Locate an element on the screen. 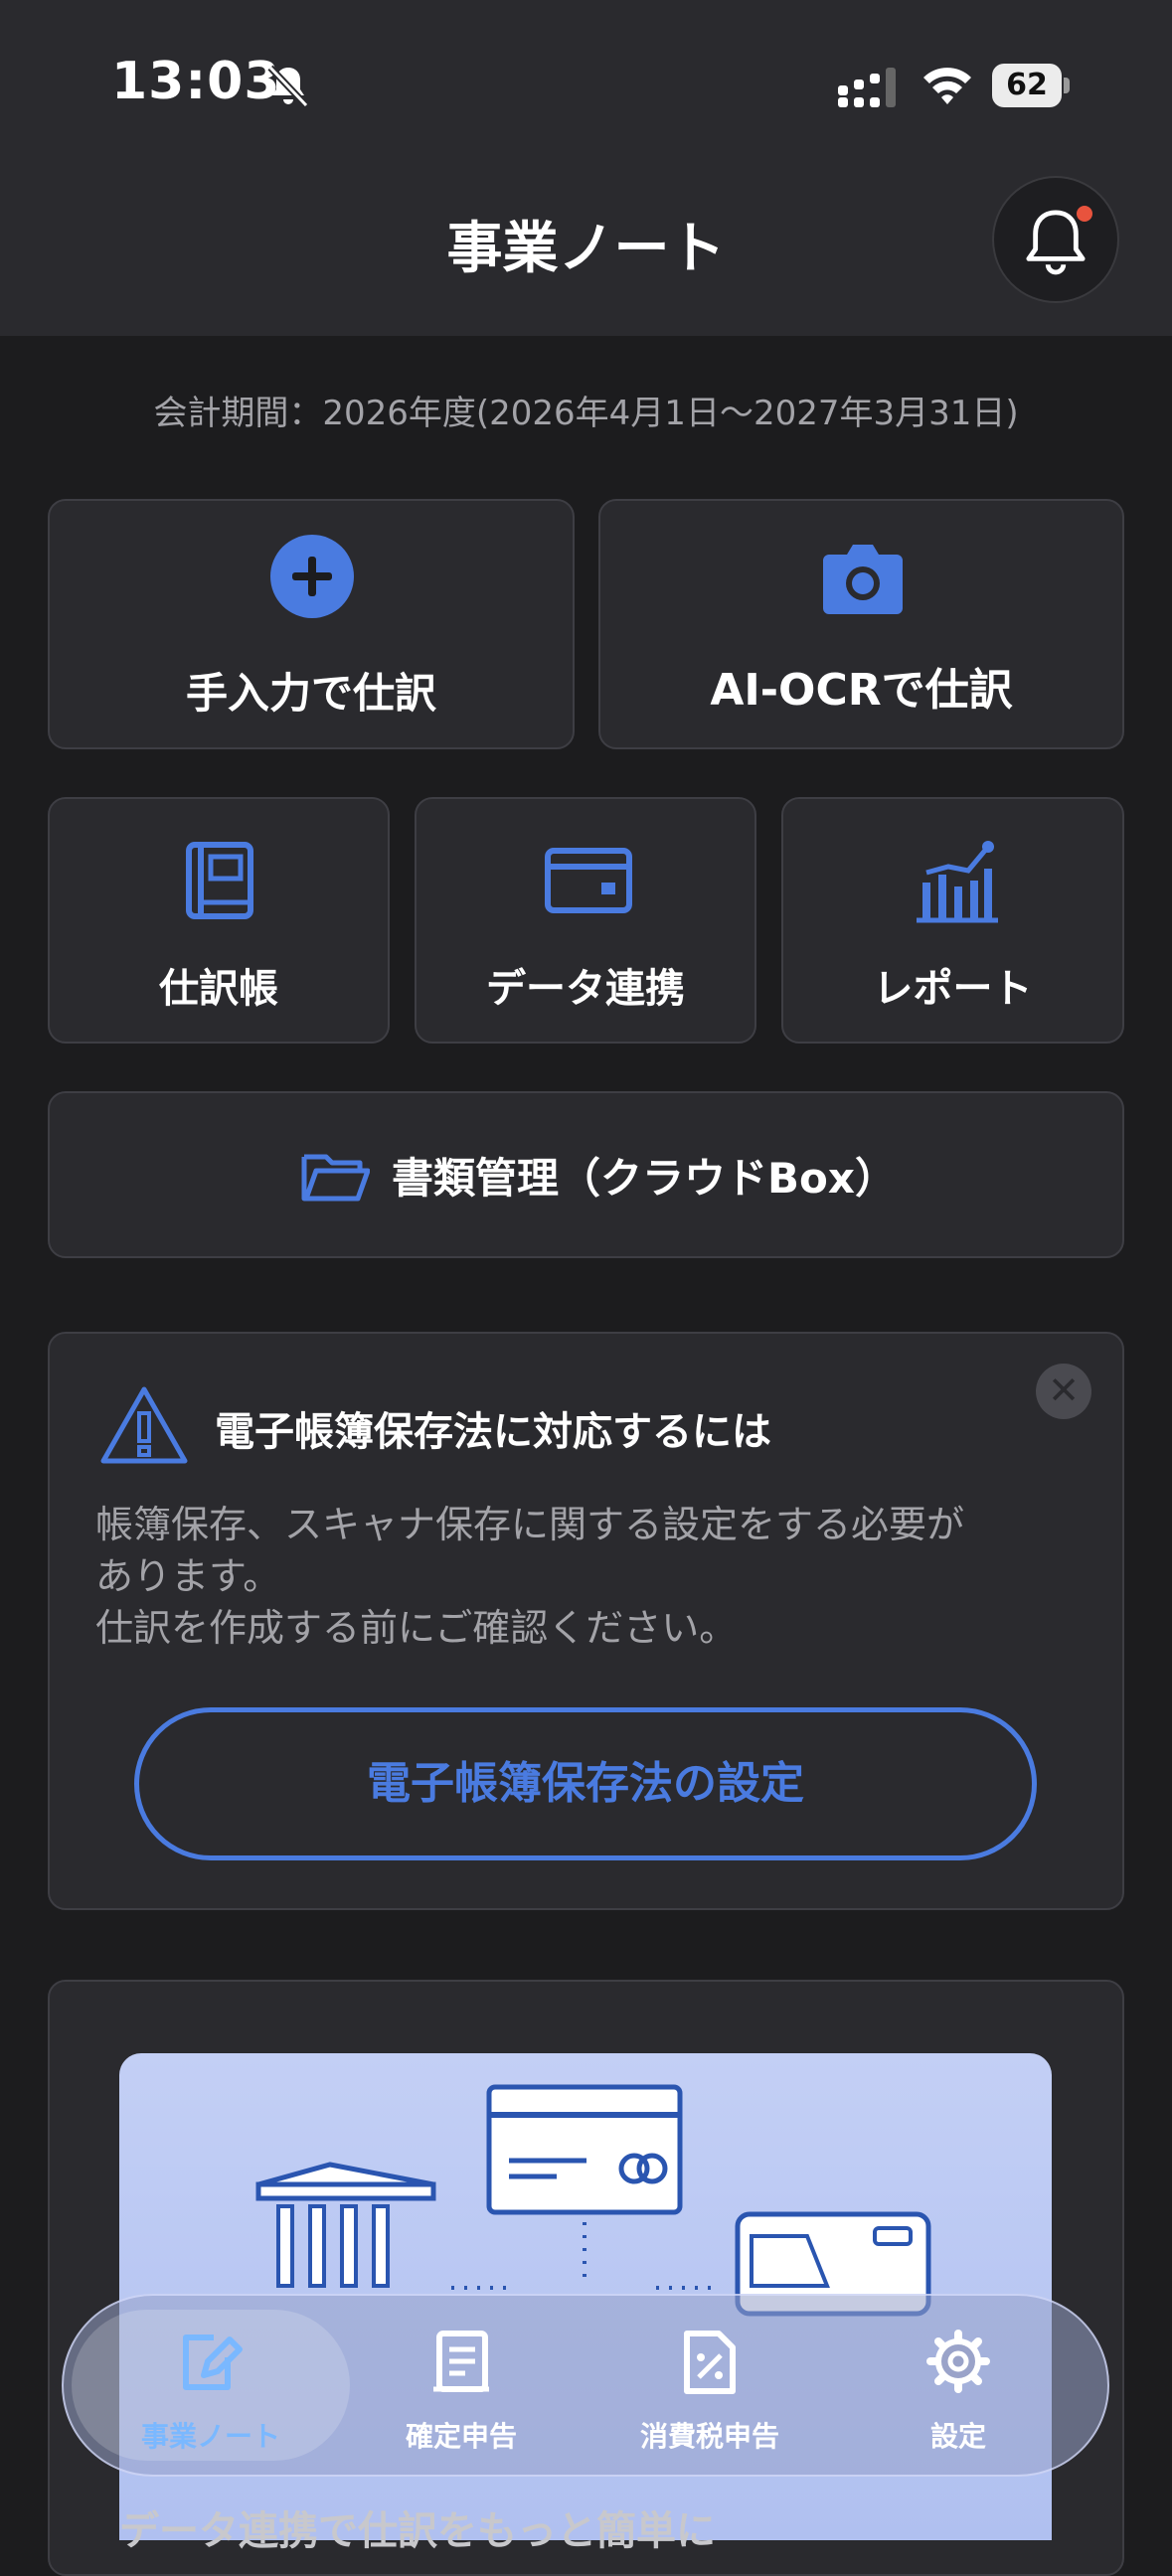 This screenshot has height=2576, width=1172. tab-tax-return: 確定申告 is located at coordinates (461, 2404).